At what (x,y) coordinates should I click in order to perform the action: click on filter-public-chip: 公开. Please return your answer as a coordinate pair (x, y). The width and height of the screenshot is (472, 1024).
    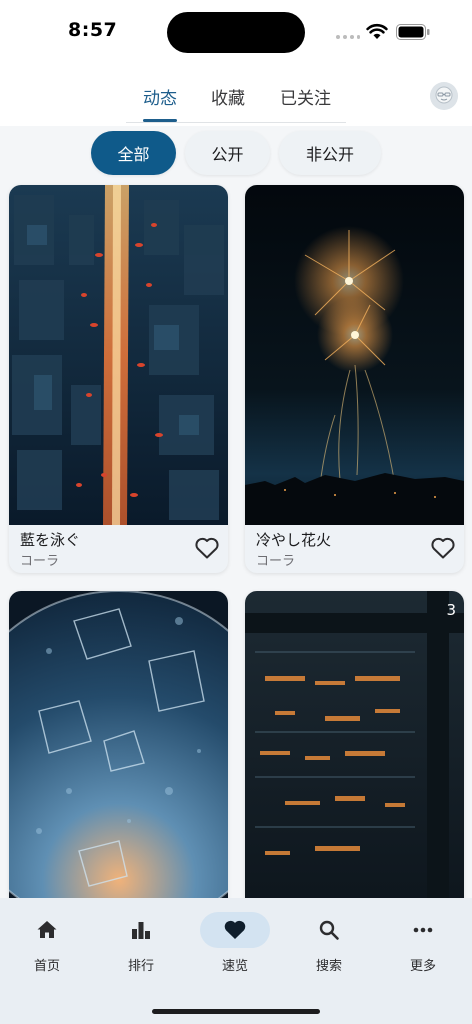
    Looking at the image, I should click on (227, 153).